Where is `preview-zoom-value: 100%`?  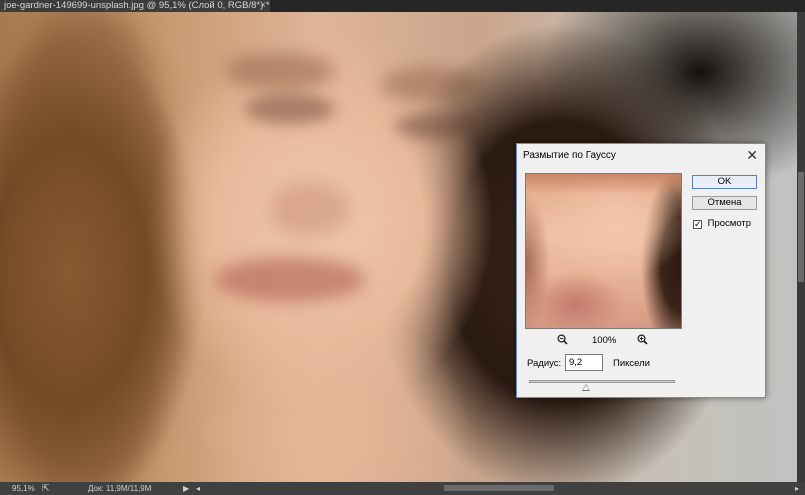 preview-zoom-value: 100% is located at coordinates (604, 340).